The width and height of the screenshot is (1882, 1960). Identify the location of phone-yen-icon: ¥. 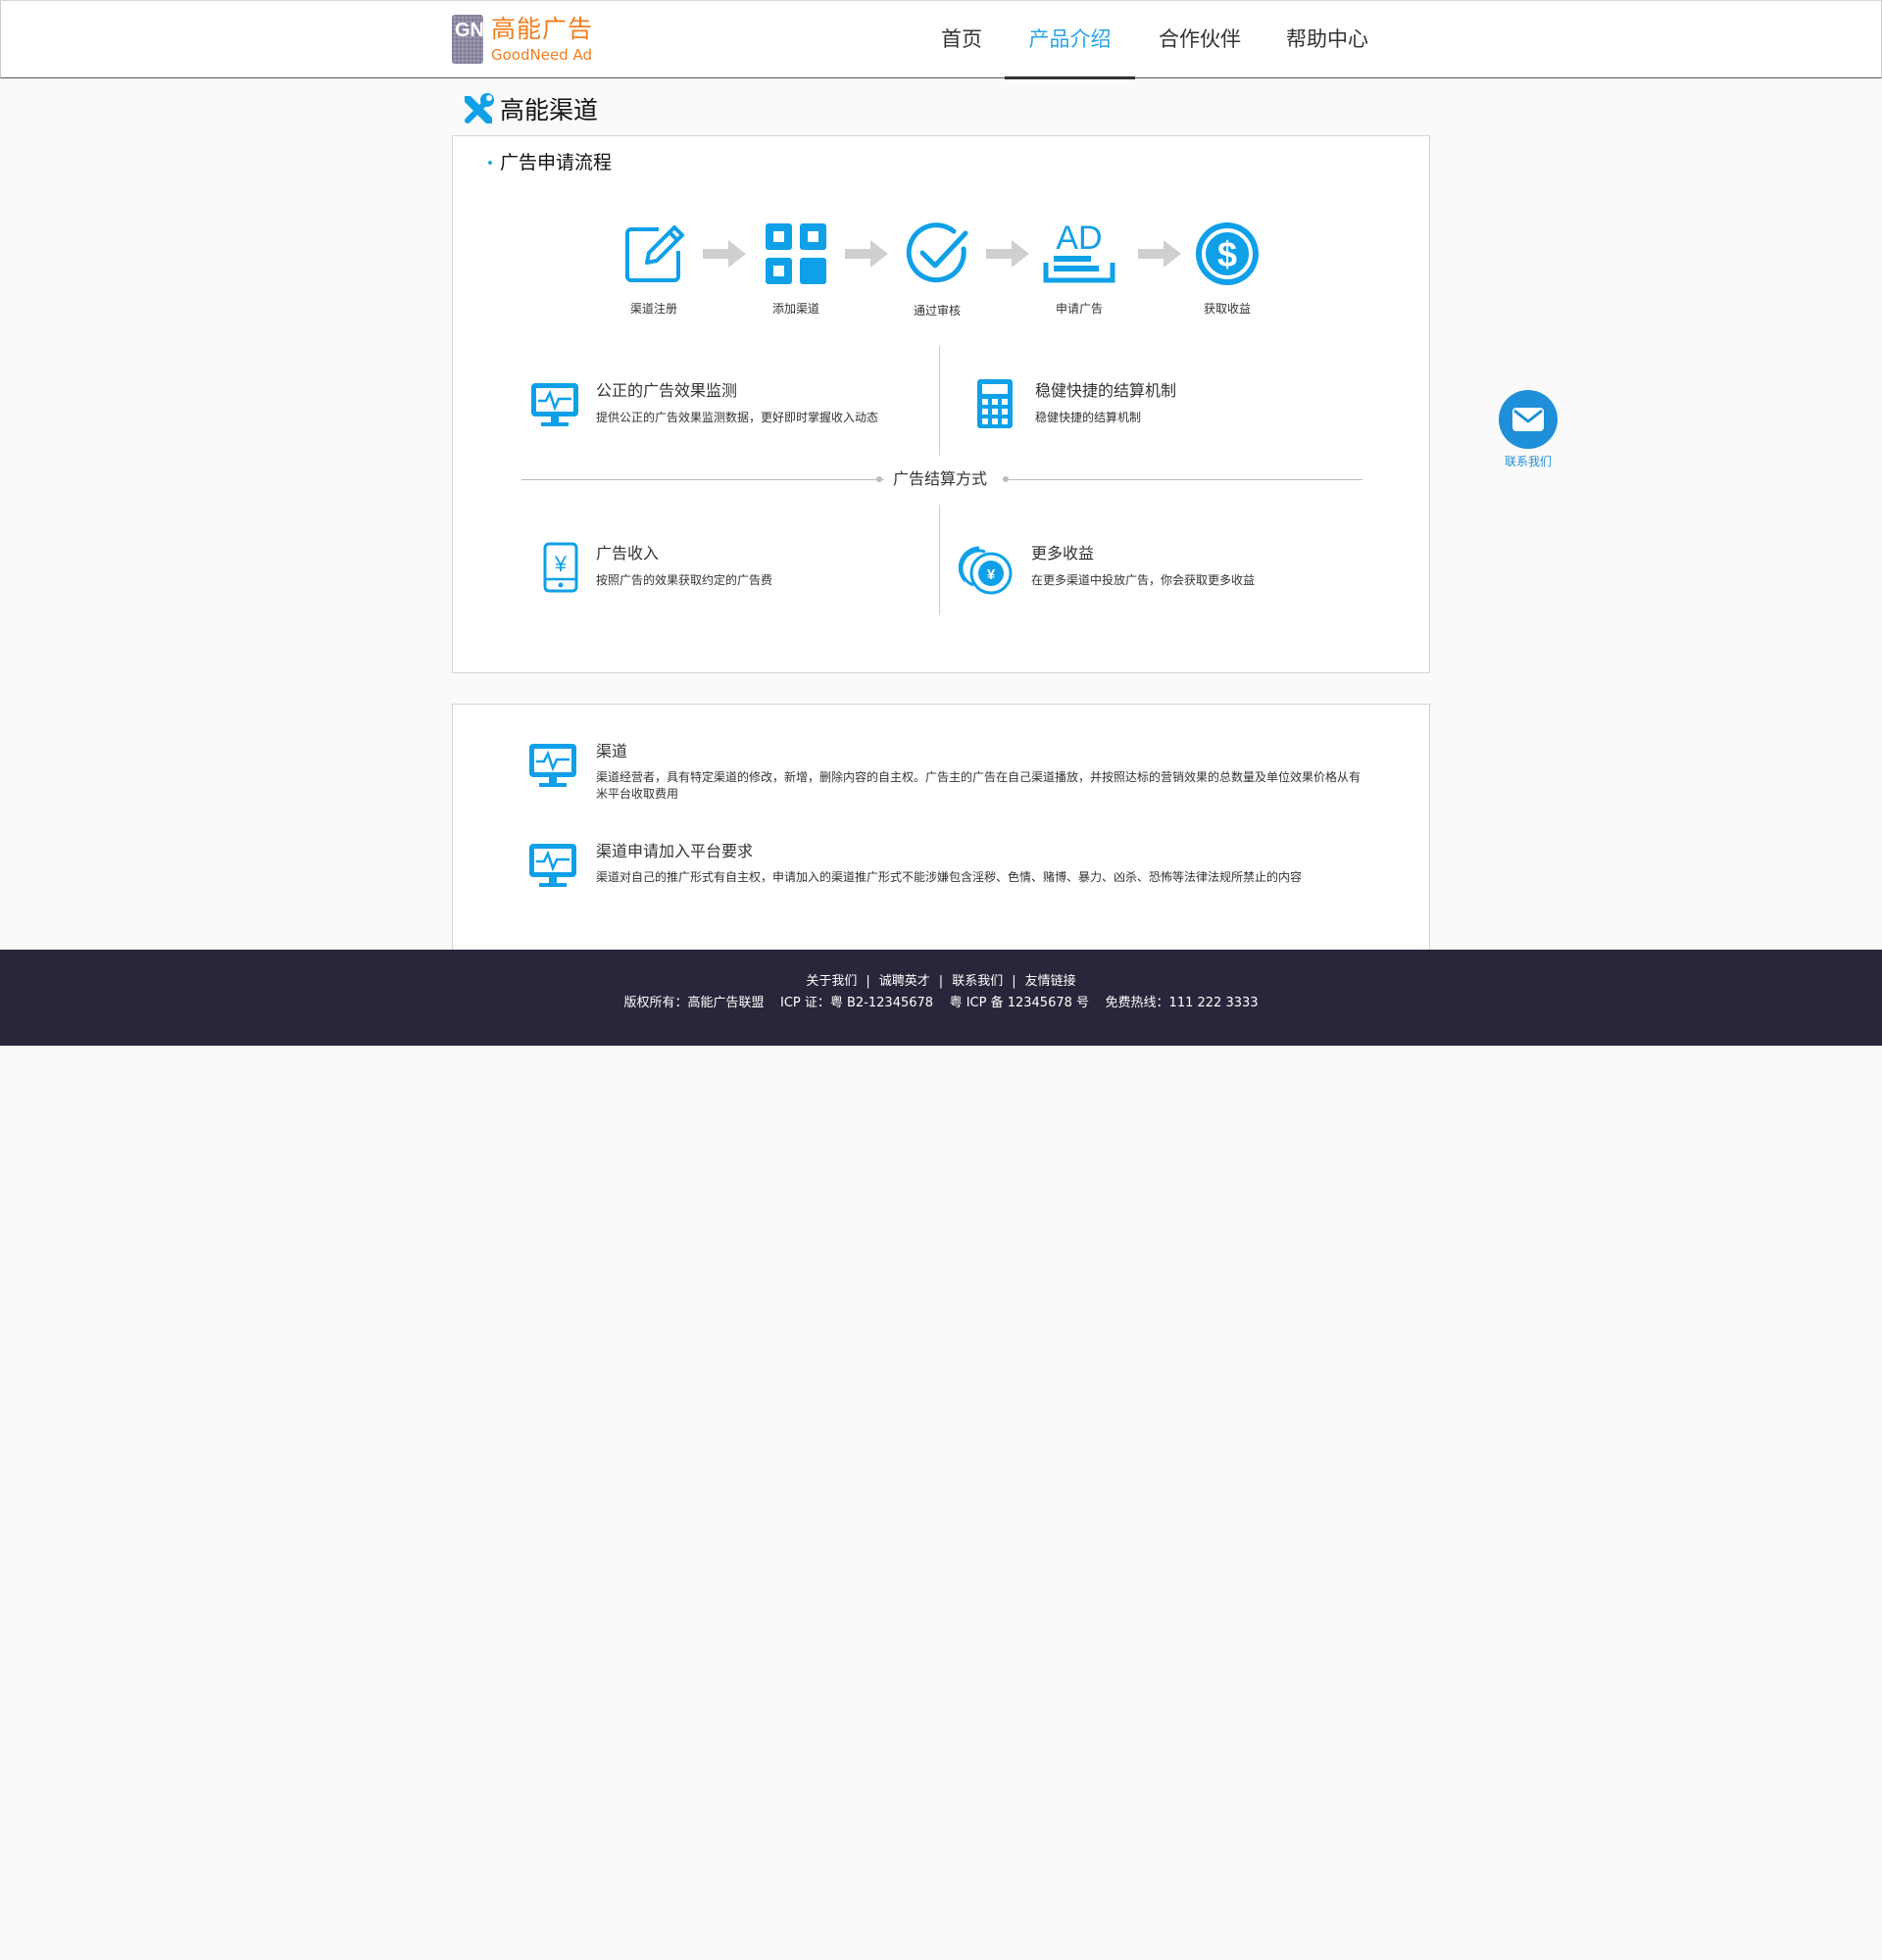
(560, 567).